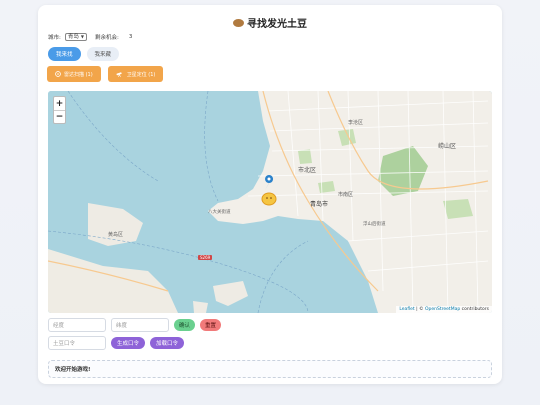 Image resolution: width=540 pixels, height=405 pixels. I want to click on zoom-control: + −, so click(59, 110).